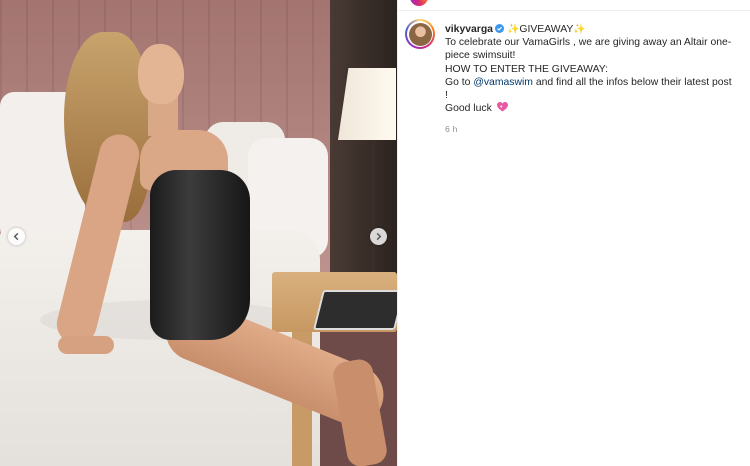 The image size is (750, 466). I want to click on caption-giveaway: GIVEAWAY, so click(546, 29).